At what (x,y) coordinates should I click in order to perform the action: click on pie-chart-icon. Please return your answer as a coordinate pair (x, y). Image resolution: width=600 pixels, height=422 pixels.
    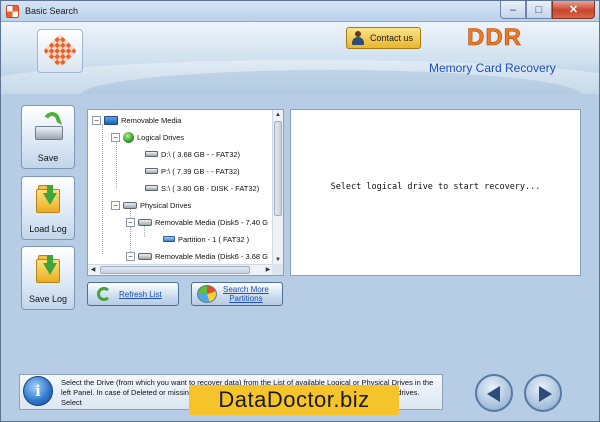
    Looking at the image, I should click on (207, 294).